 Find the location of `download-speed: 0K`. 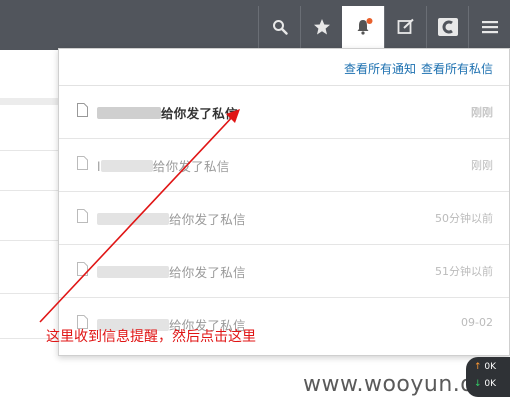

download-speed: 0K is located at coordinates (490, 384).